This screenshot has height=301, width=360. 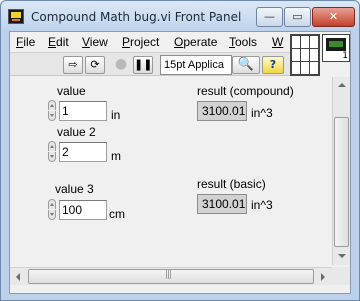 What do you see at coordinates (140, 42) in the screenshot?
I see `menu-project: Project` at bounding box center [140, 42].